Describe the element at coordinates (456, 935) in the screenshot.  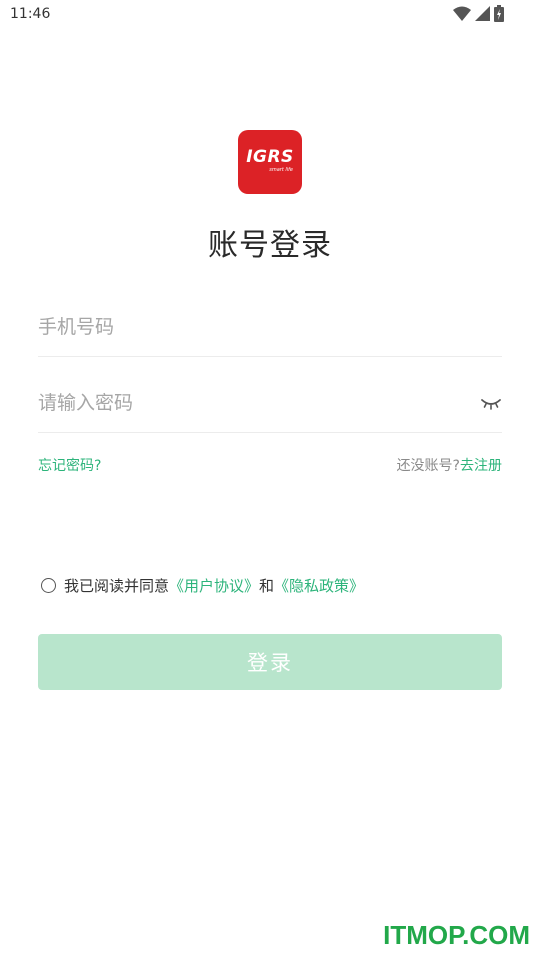
I see `watermark: ITMOP.COM` at that location.